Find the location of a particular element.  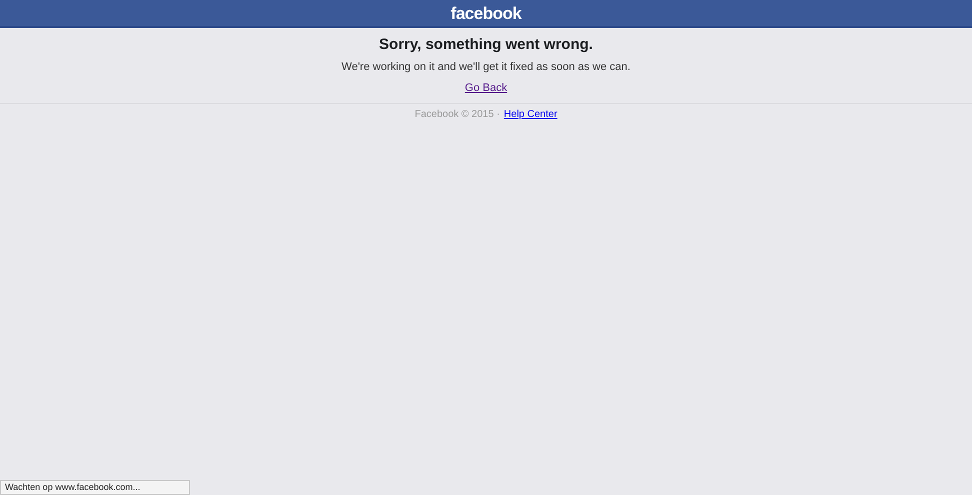

go-back-link: Go Back is located at coordinates (486, 88).